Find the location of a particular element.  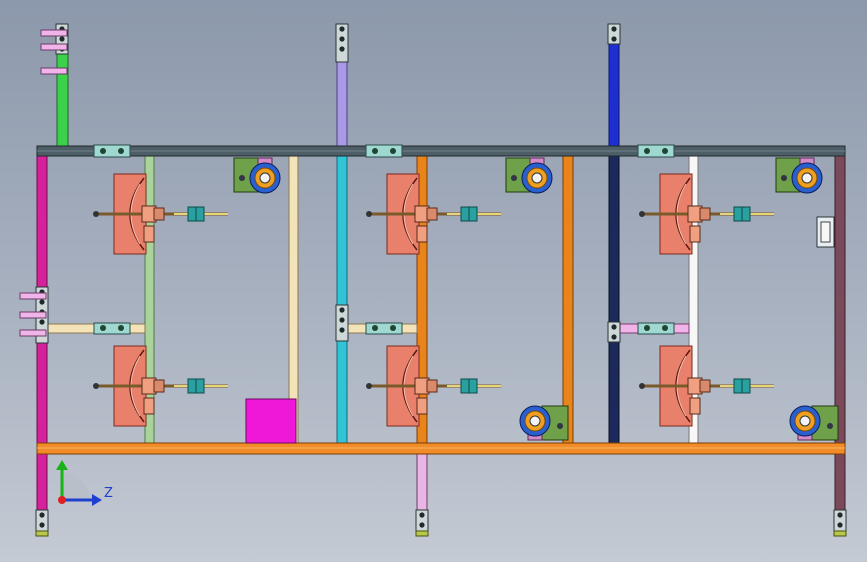

middle-rails is located at coordinates (368, 328).